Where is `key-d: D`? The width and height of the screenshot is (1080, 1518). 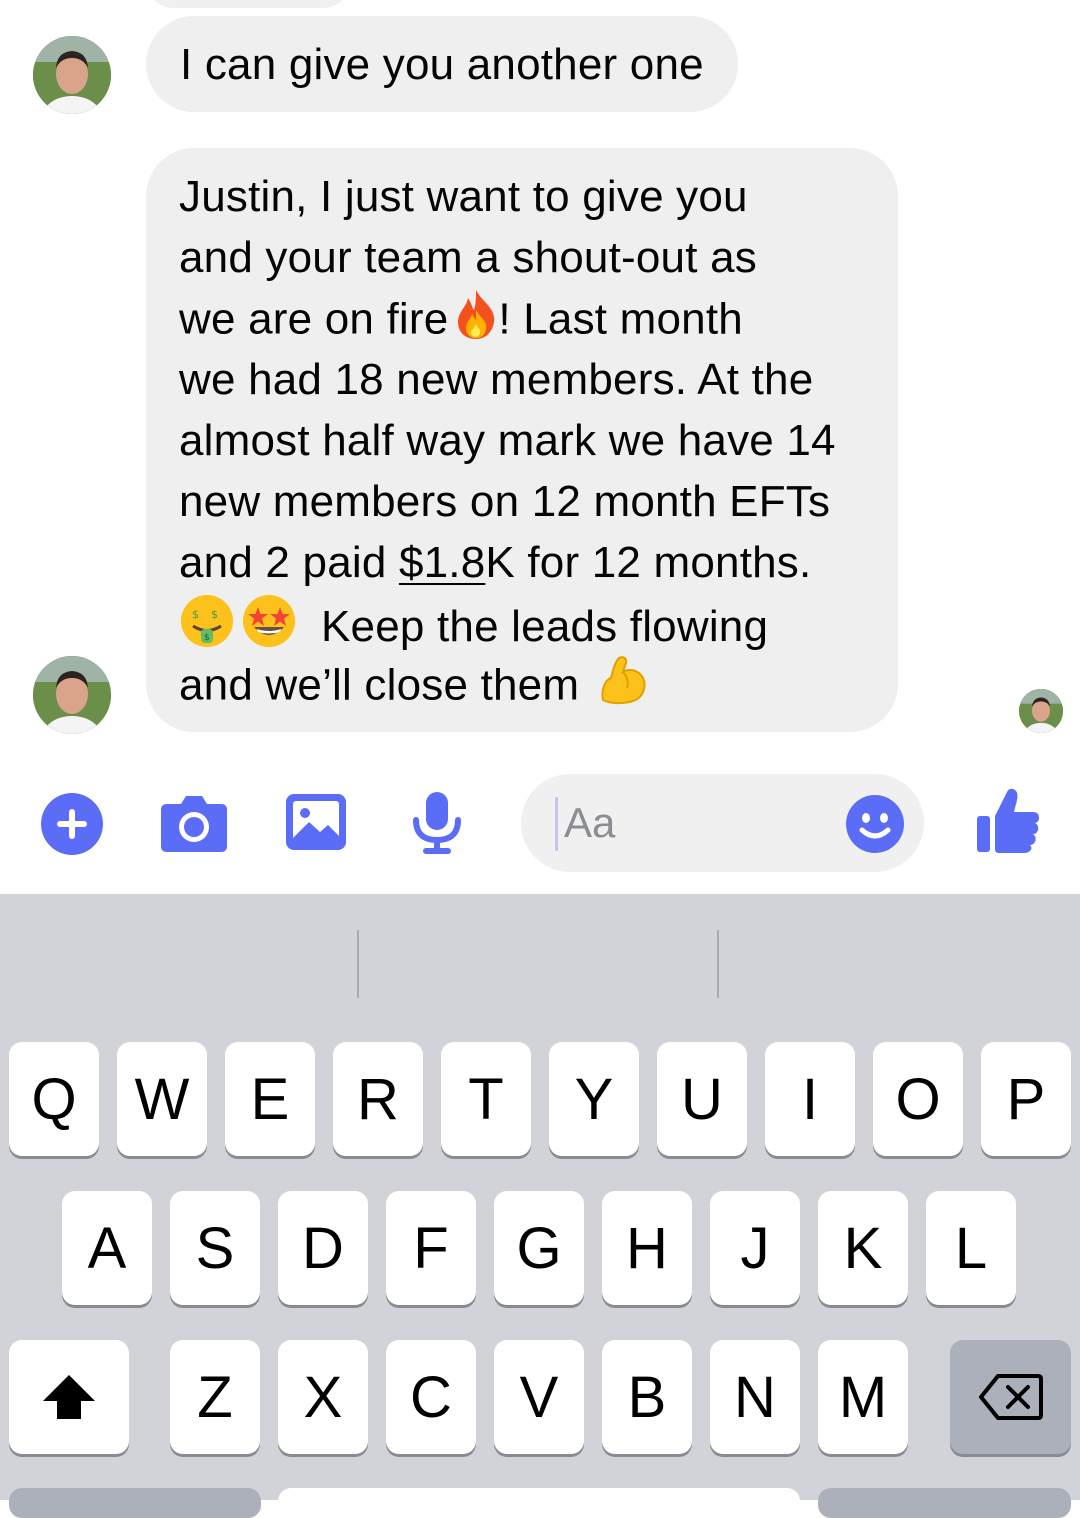 key-d: D is located at coordinates (323, 1248).